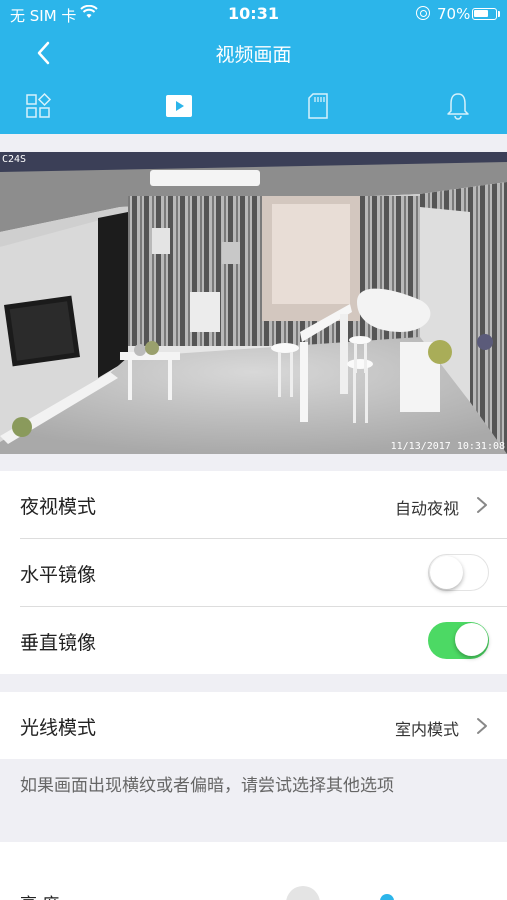 This screenshot has height=900, width=507. What do you see at coordinates (207, 786) in the screenshot?
I see `light-mode-hint: 如果画面出现横纹或者偏暗，请尝试选择其他选项` at bounding box center [207, 786].